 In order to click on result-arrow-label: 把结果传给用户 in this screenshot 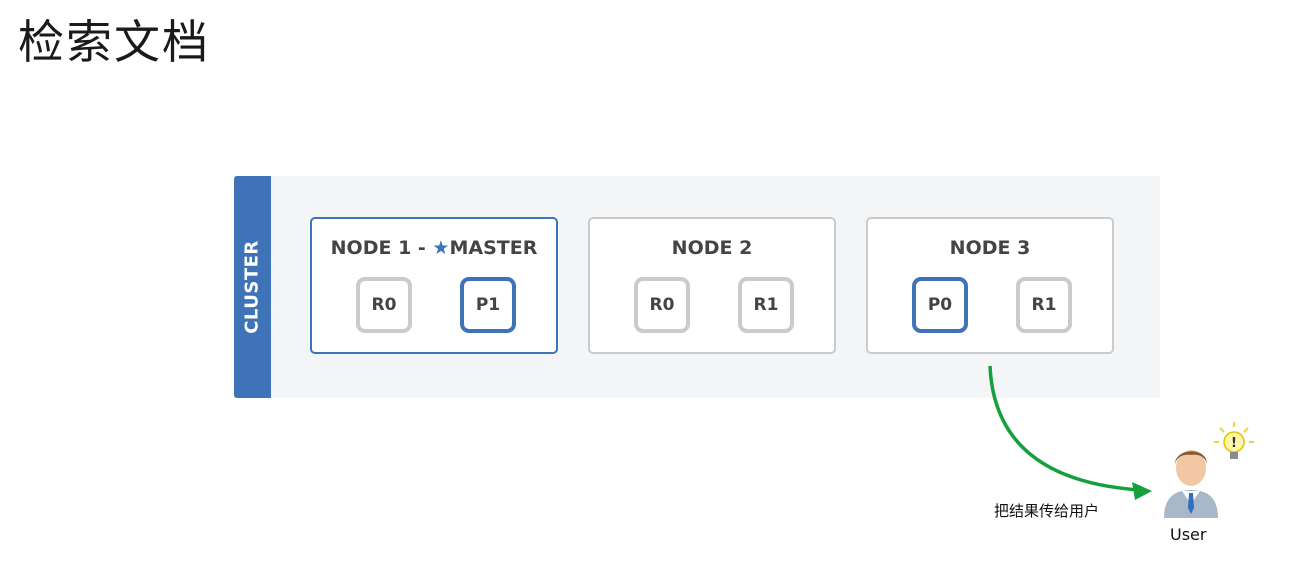, I will do `click(1047, 511)`.